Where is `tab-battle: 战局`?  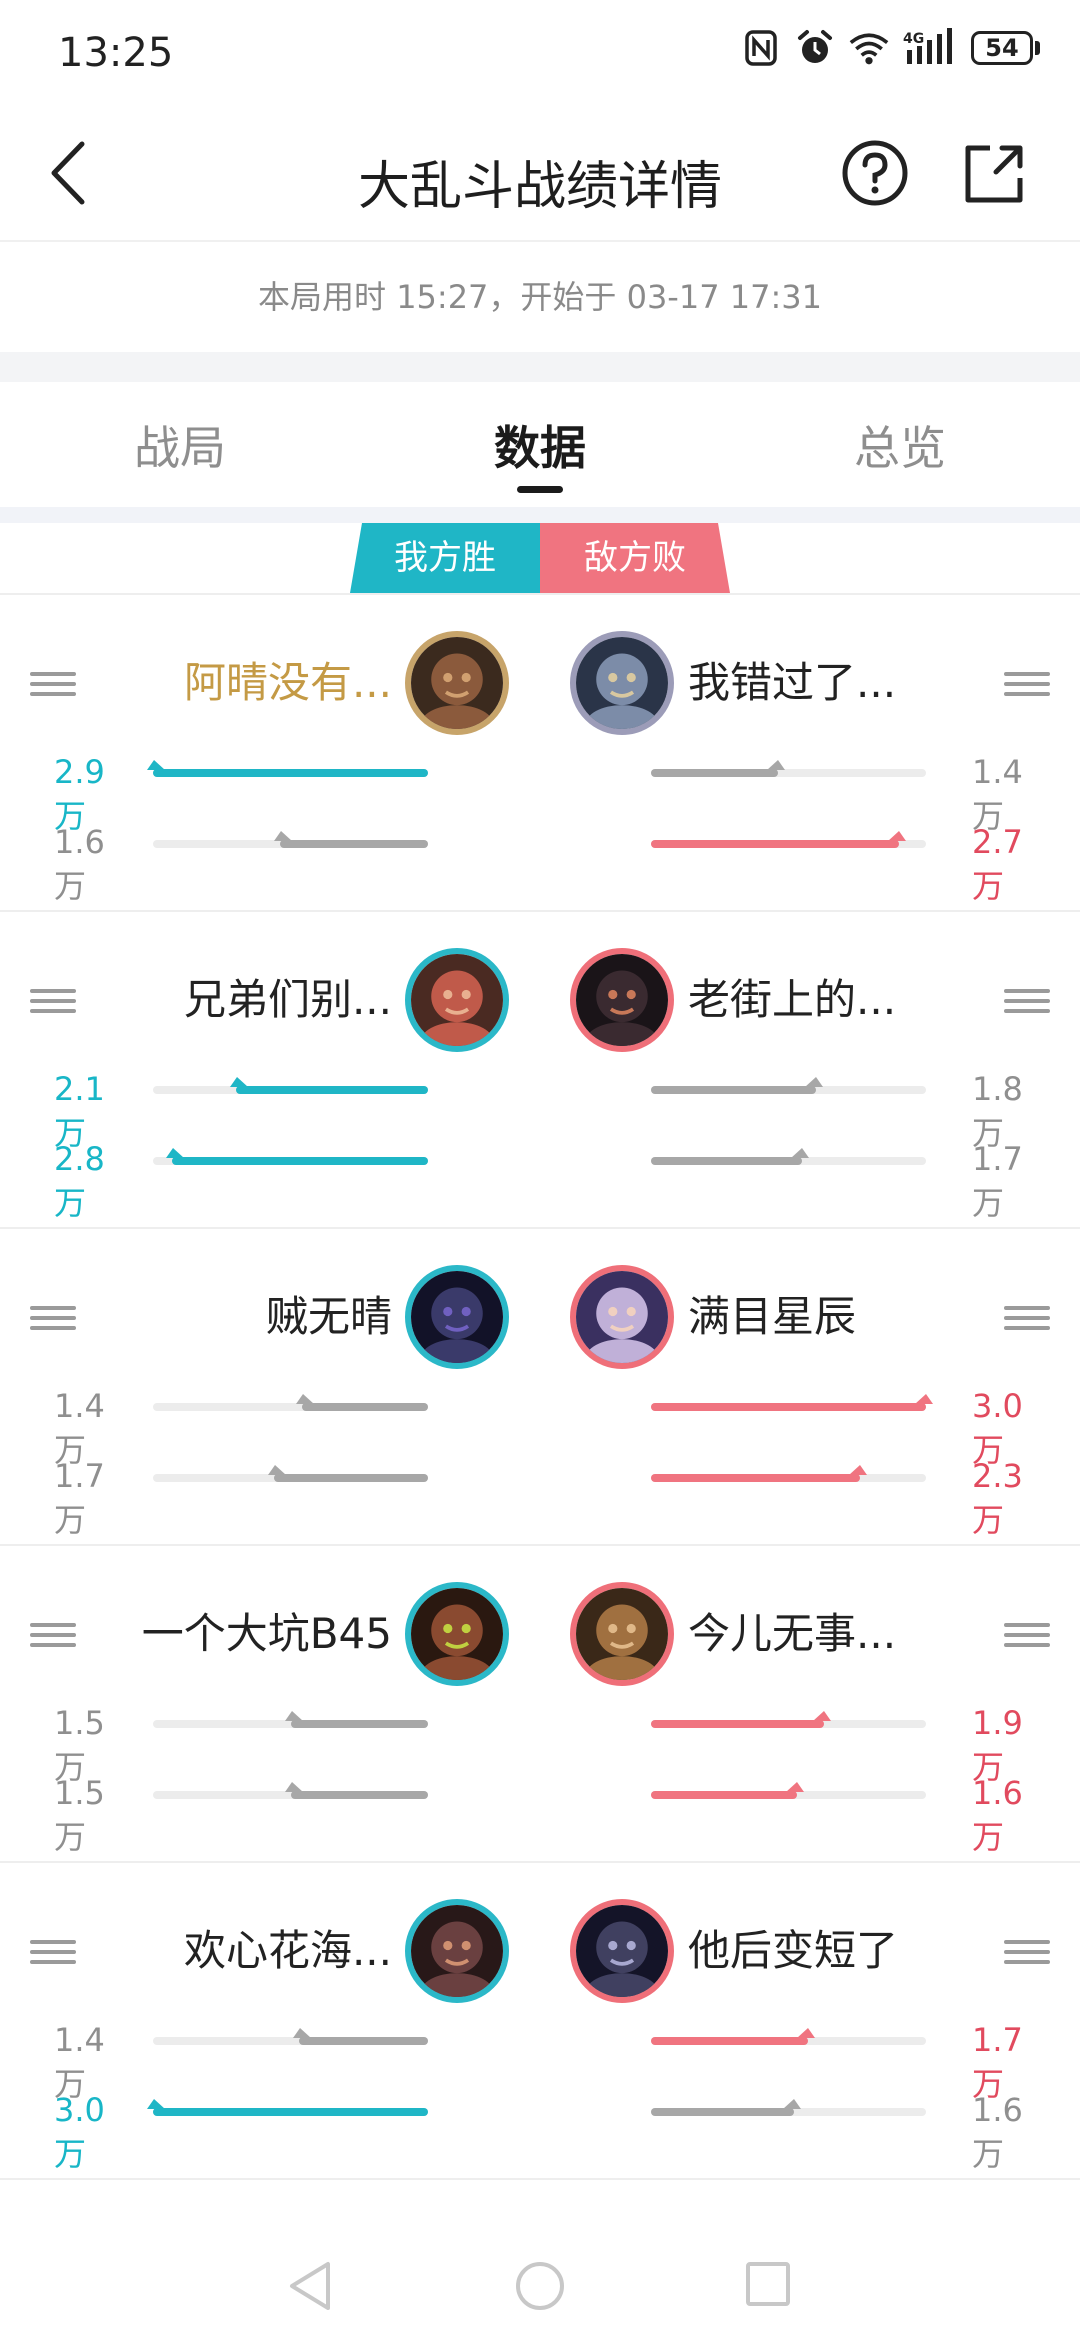
tab-battle: 战局 is located at coordinates (180, 444).